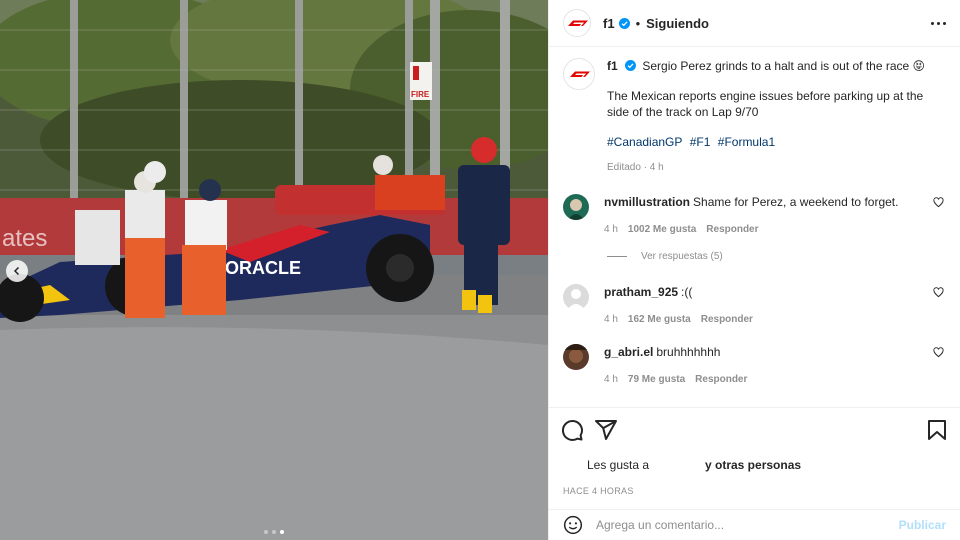 Image resolution: width=960 pixels, height=540 pixels. Describe the element at coordinates (754, 23) in the screenshot. I see `post-header: f1 • Siguiendo` at that location.